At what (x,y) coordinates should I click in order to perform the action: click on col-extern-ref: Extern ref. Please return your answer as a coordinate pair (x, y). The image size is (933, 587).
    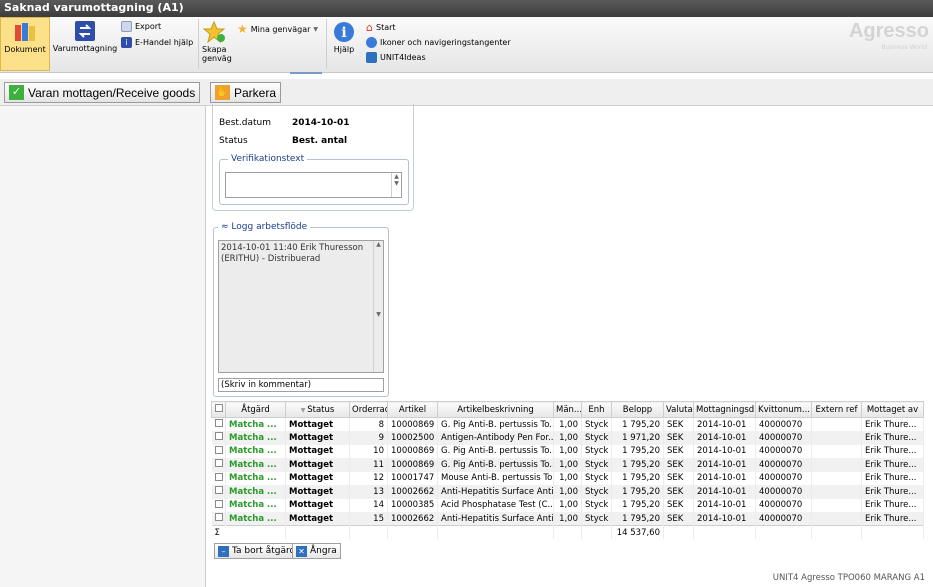
    Looking at the image, I should click on (836, 409).